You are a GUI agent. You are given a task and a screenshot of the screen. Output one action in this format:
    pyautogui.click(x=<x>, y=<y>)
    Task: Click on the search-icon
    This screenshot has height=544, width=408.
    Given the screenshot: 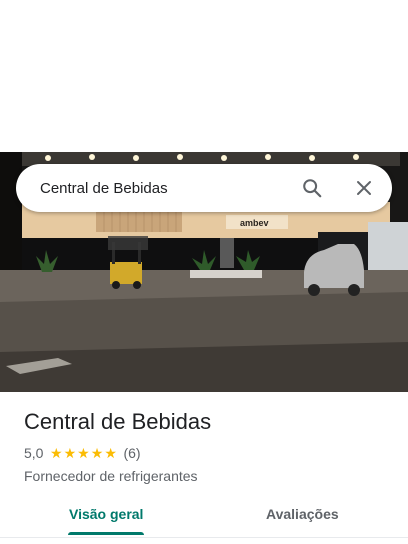 What is the action you would take?
    pyautogui.click(x=312, y=188)
    